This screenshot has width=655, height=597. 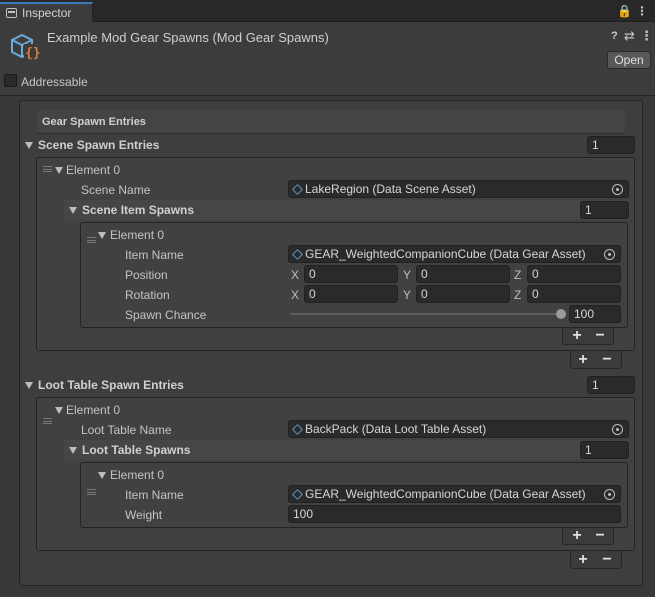 I want to click on rotation-z-field: 0, so click(x=574, y=294).